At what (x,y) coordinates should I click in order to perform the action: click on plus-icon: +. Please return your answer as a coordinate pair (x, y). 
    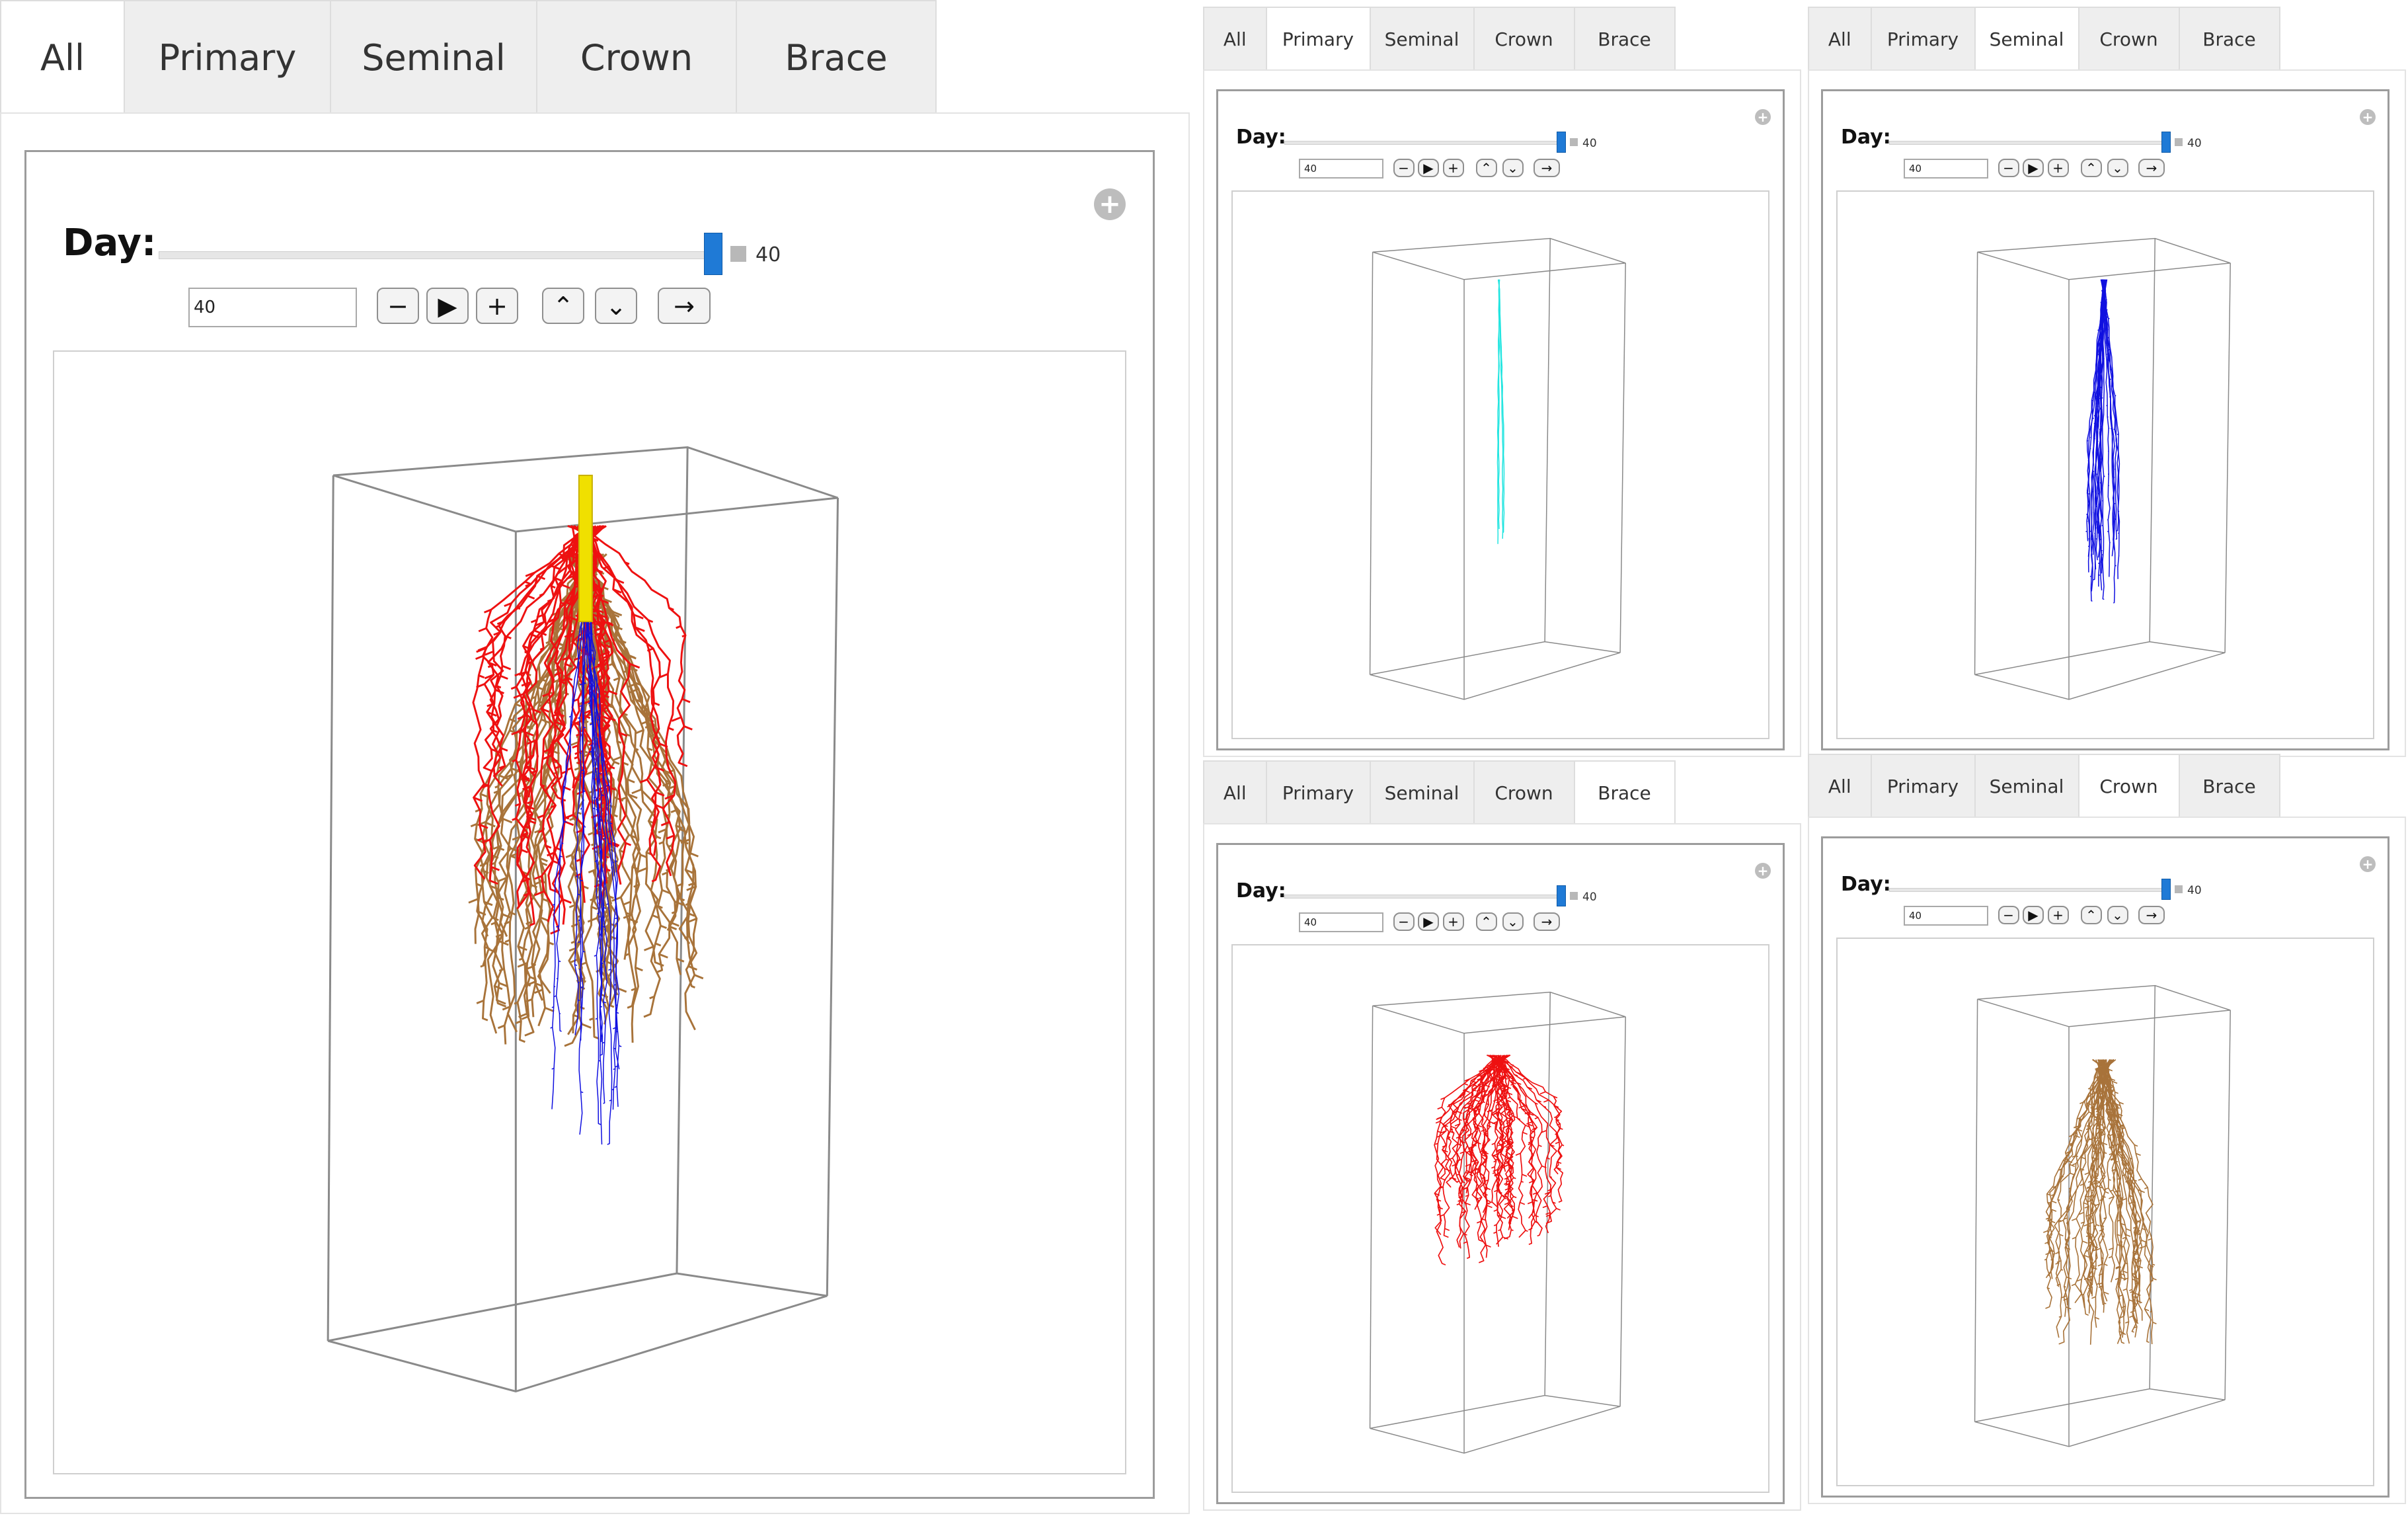
    Looking at the image, I should click on (2058, 914).